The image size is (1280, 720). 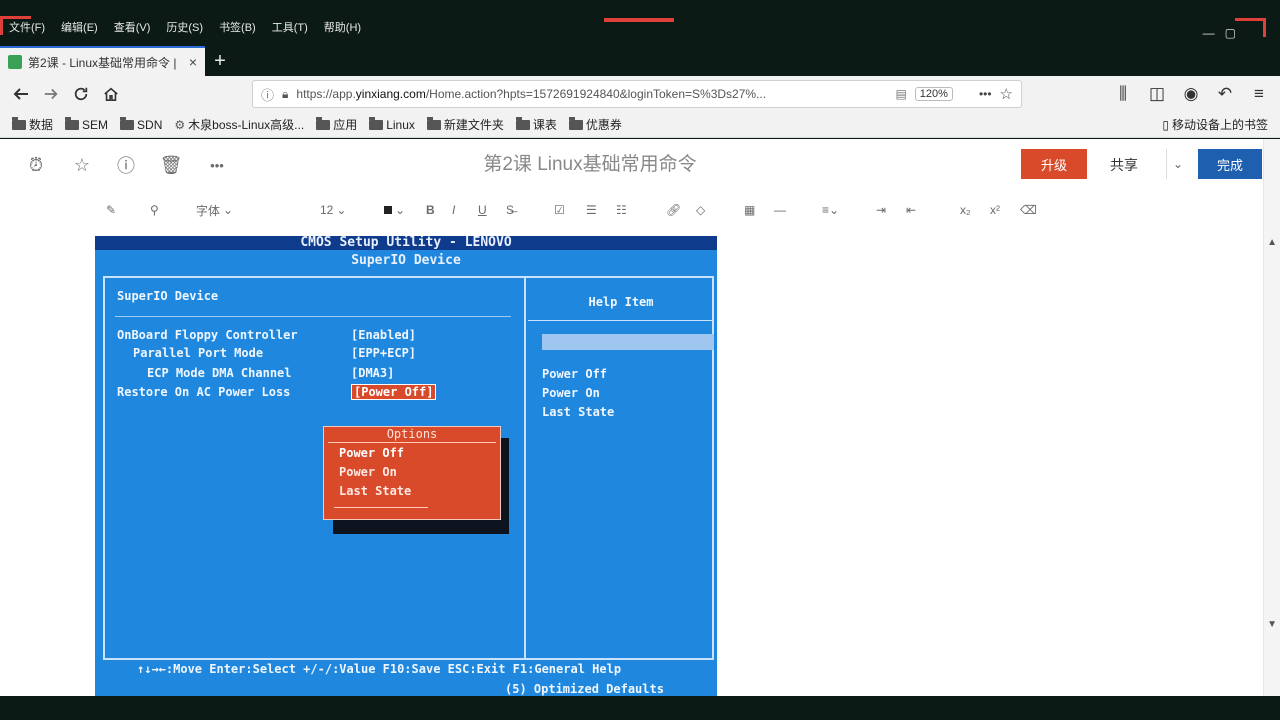 I want to click on menu-tools: 工具(T), so click(x=290, y=27).